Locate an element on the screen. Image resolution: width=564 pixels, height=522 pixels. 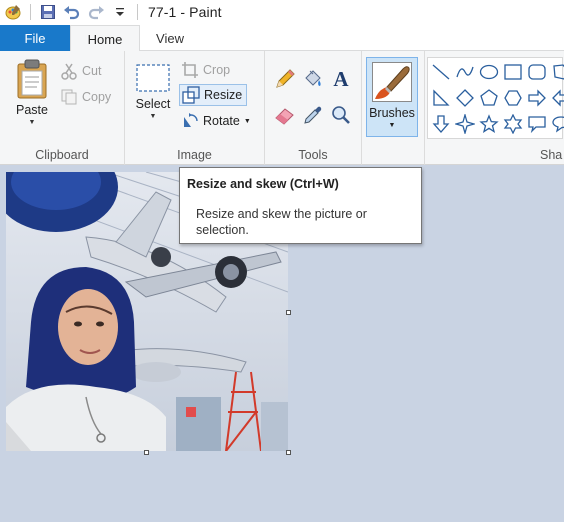
four-point-star-shape-icon is located at coordinates (465, 124).